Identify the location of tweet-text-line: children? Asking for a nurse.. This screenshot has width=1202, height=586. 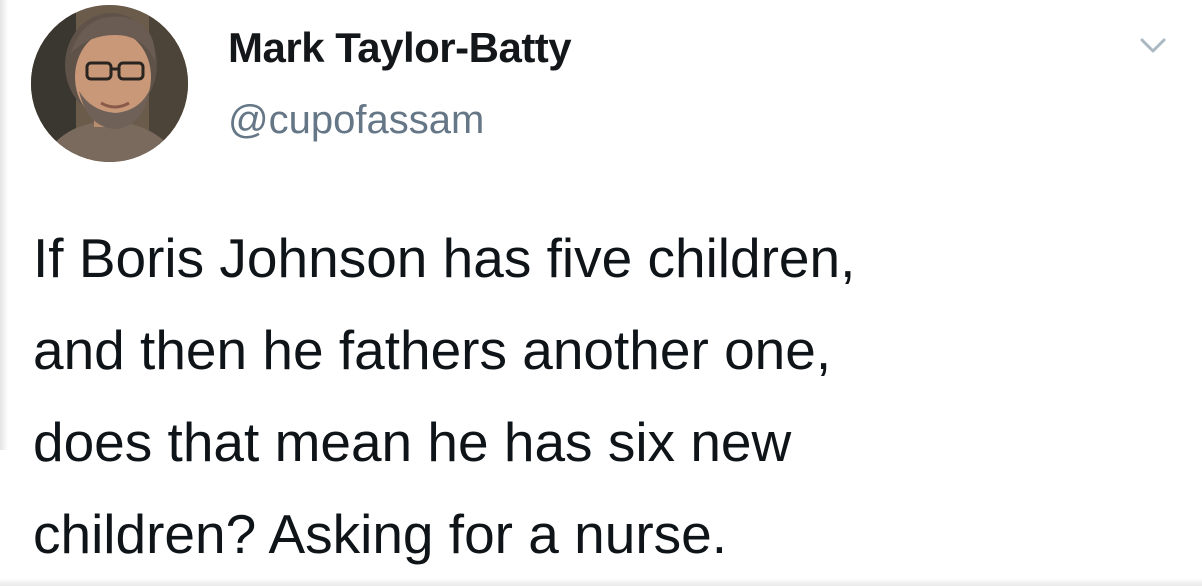
(380, 534).